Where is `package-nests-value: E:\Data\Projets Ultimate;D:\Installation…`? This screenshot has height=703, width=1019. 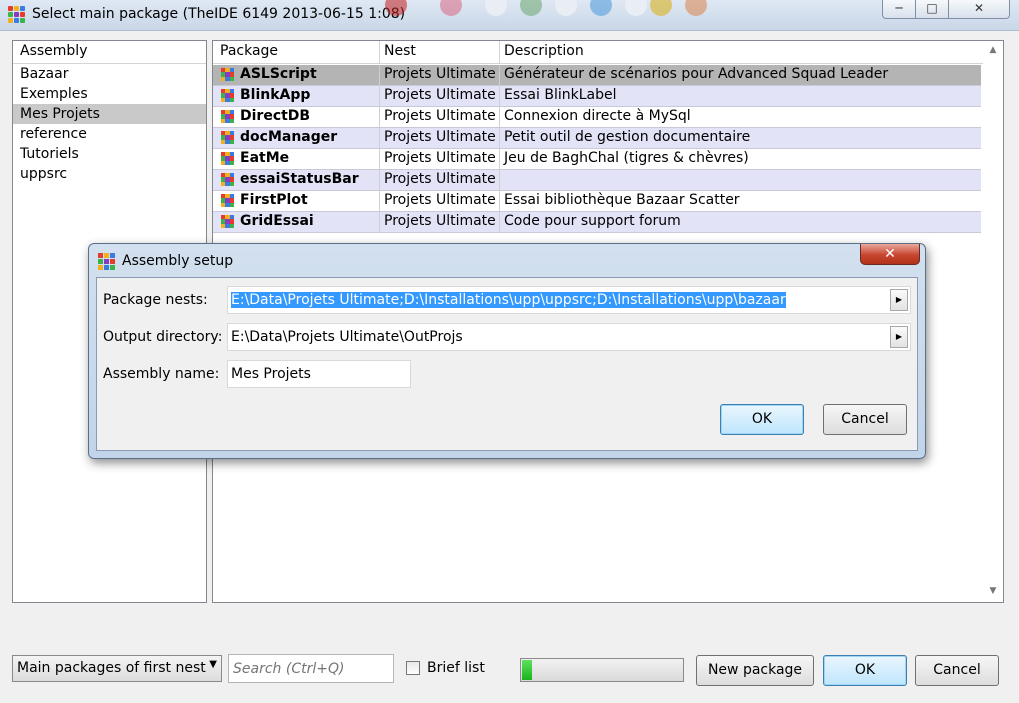
package-nests-value: E:\Data\Projets Ultimate;D:\Installation… is located at coordinates (508, 300).